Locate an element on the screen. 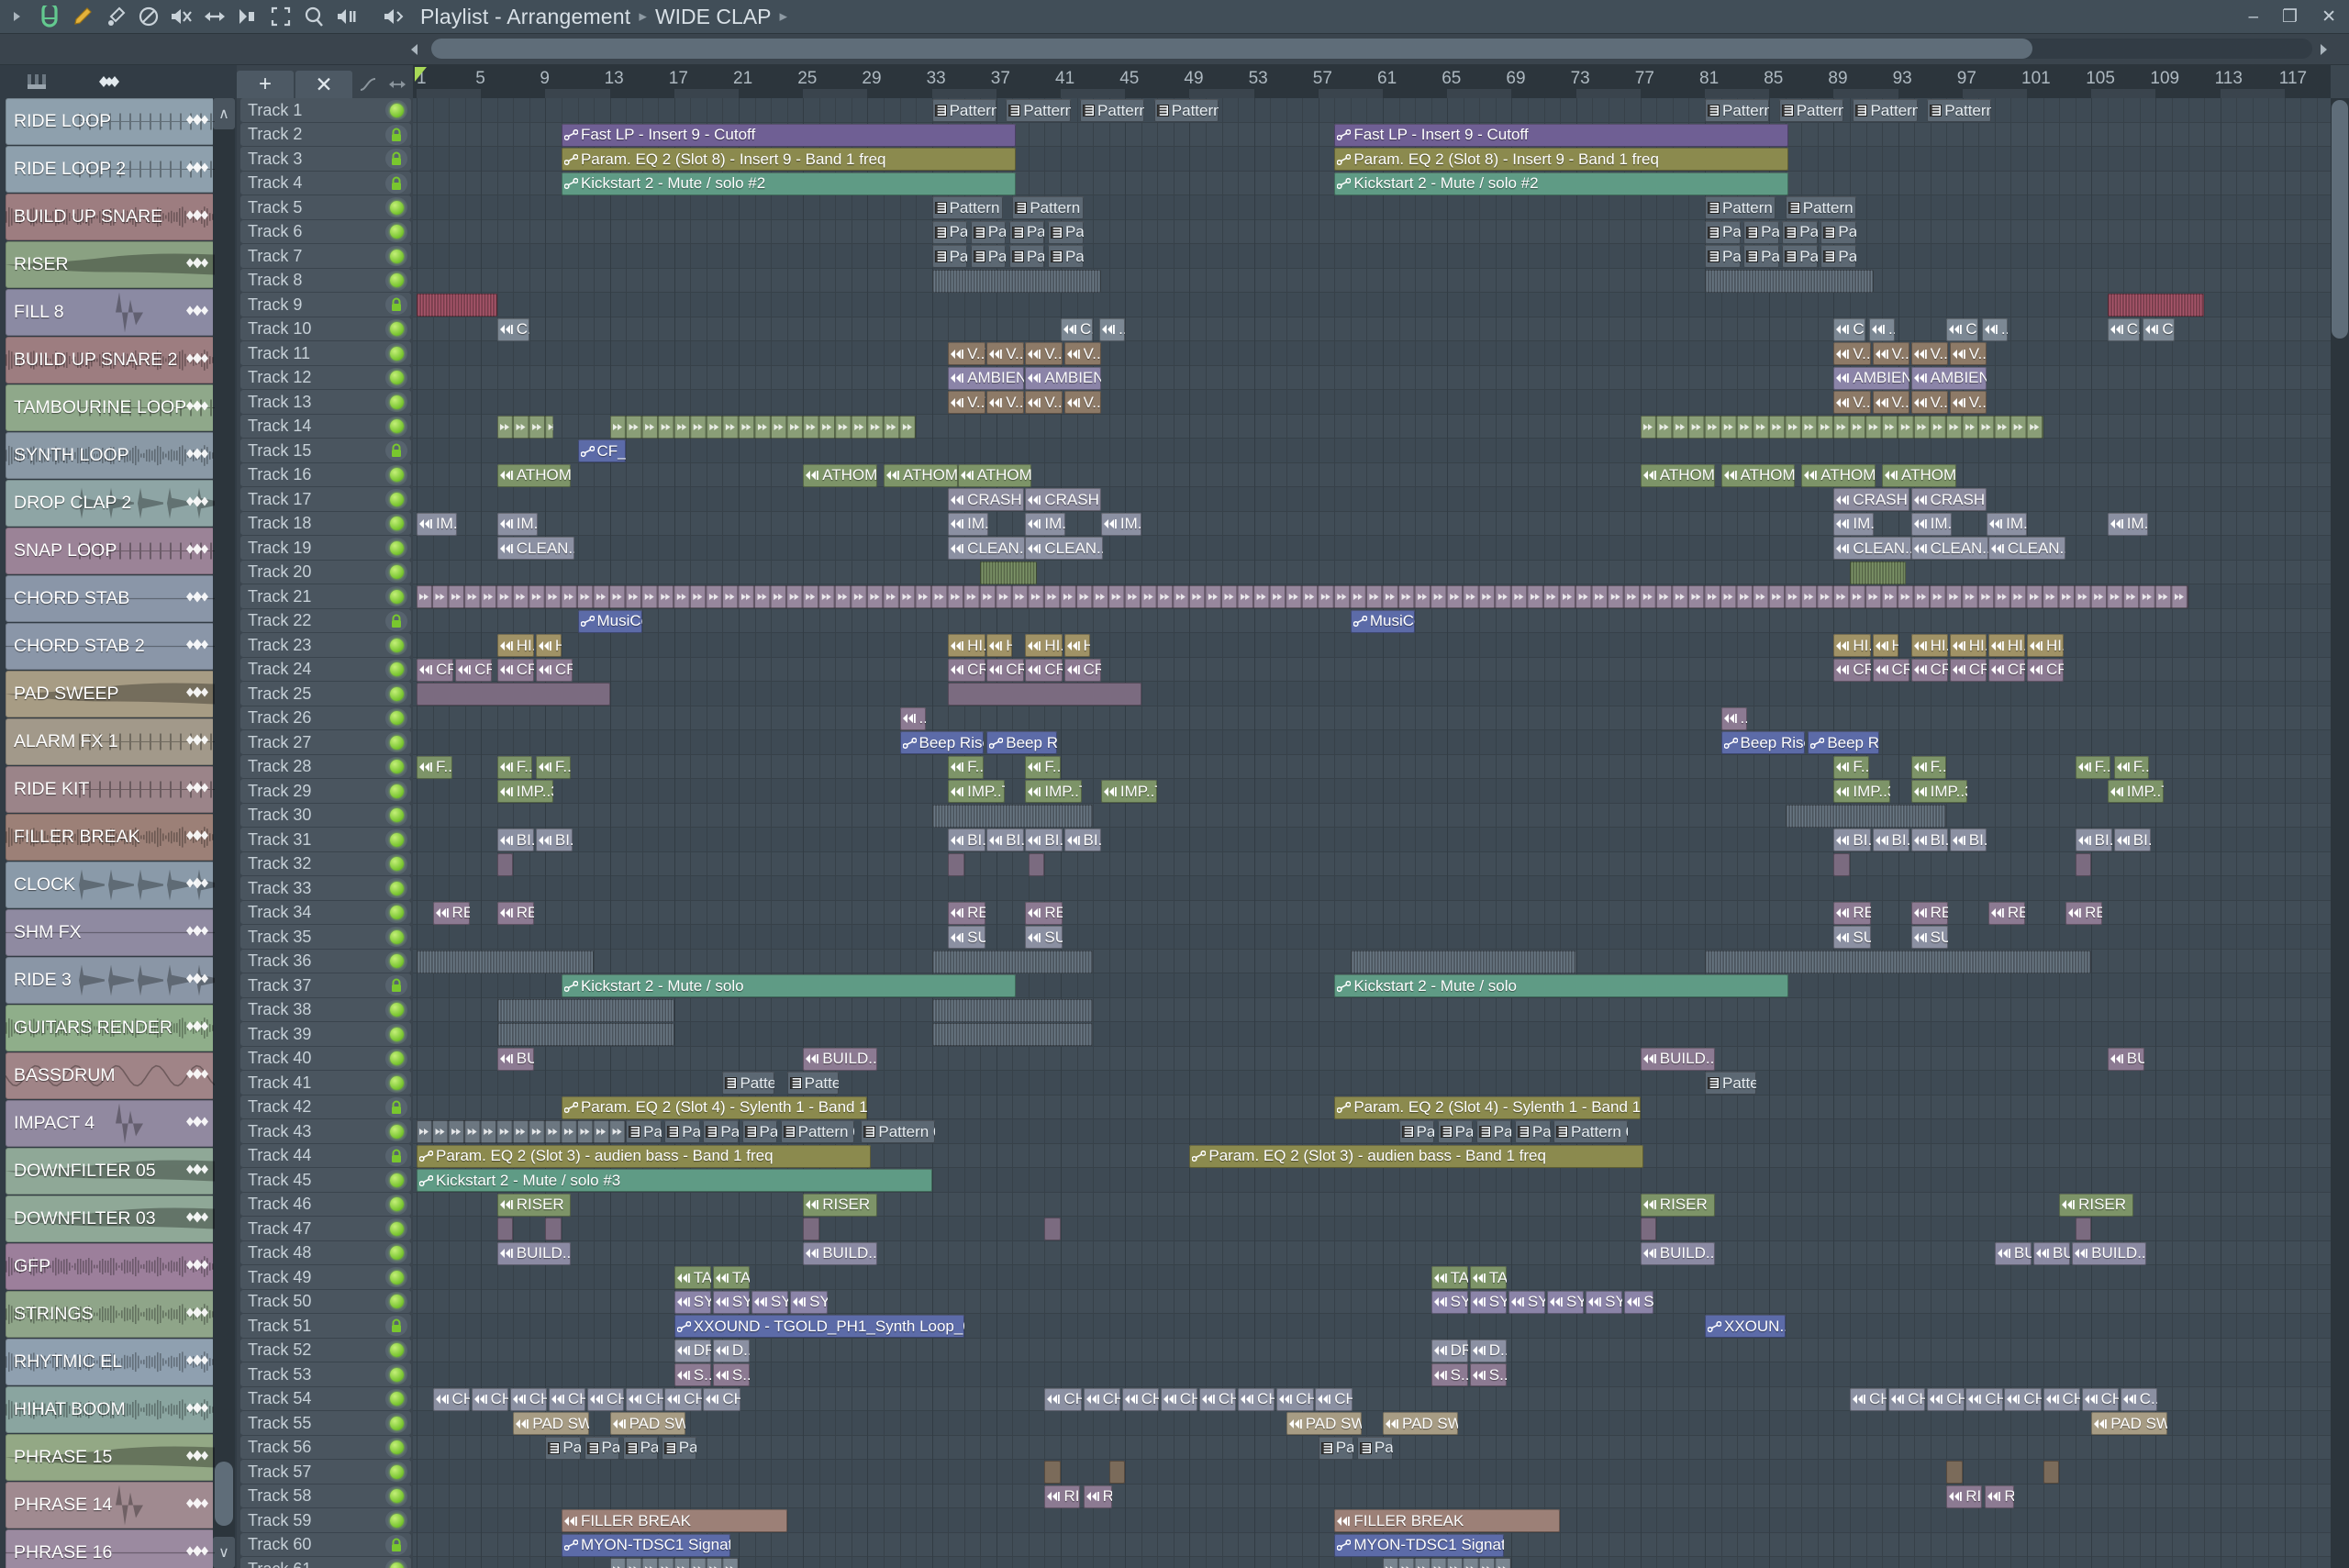 This screenshot has width=2349, height=1568. track-name-item: SHM FX is located at coordinates (111, 932).